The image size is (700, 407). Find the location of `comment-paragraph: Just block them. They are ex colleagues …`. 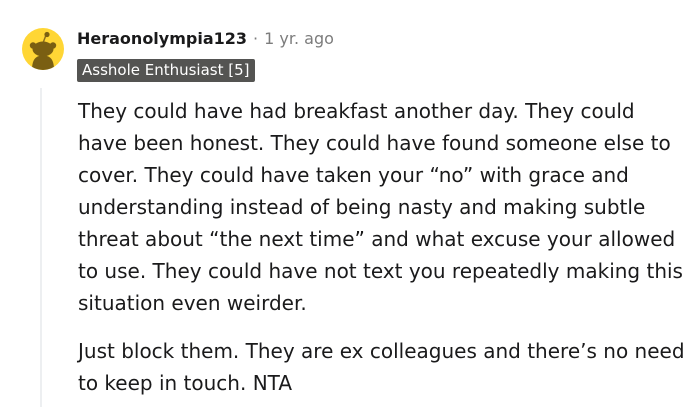

comment-paragraph: Just block them. They are ex colleagues … is located at coordinates (381, 367).